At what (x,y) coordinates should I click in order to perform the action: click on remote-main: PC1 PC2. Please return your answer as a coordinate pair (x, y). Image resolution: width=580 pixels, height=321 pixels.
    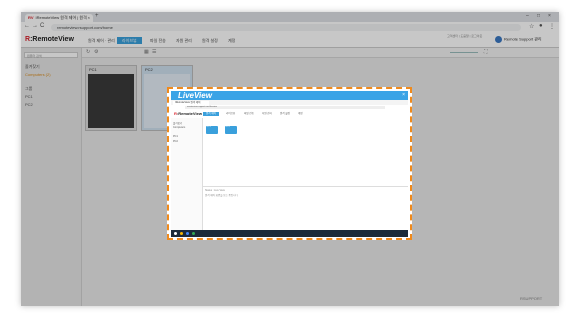
    Looking at the image, I should click on (305, 174).